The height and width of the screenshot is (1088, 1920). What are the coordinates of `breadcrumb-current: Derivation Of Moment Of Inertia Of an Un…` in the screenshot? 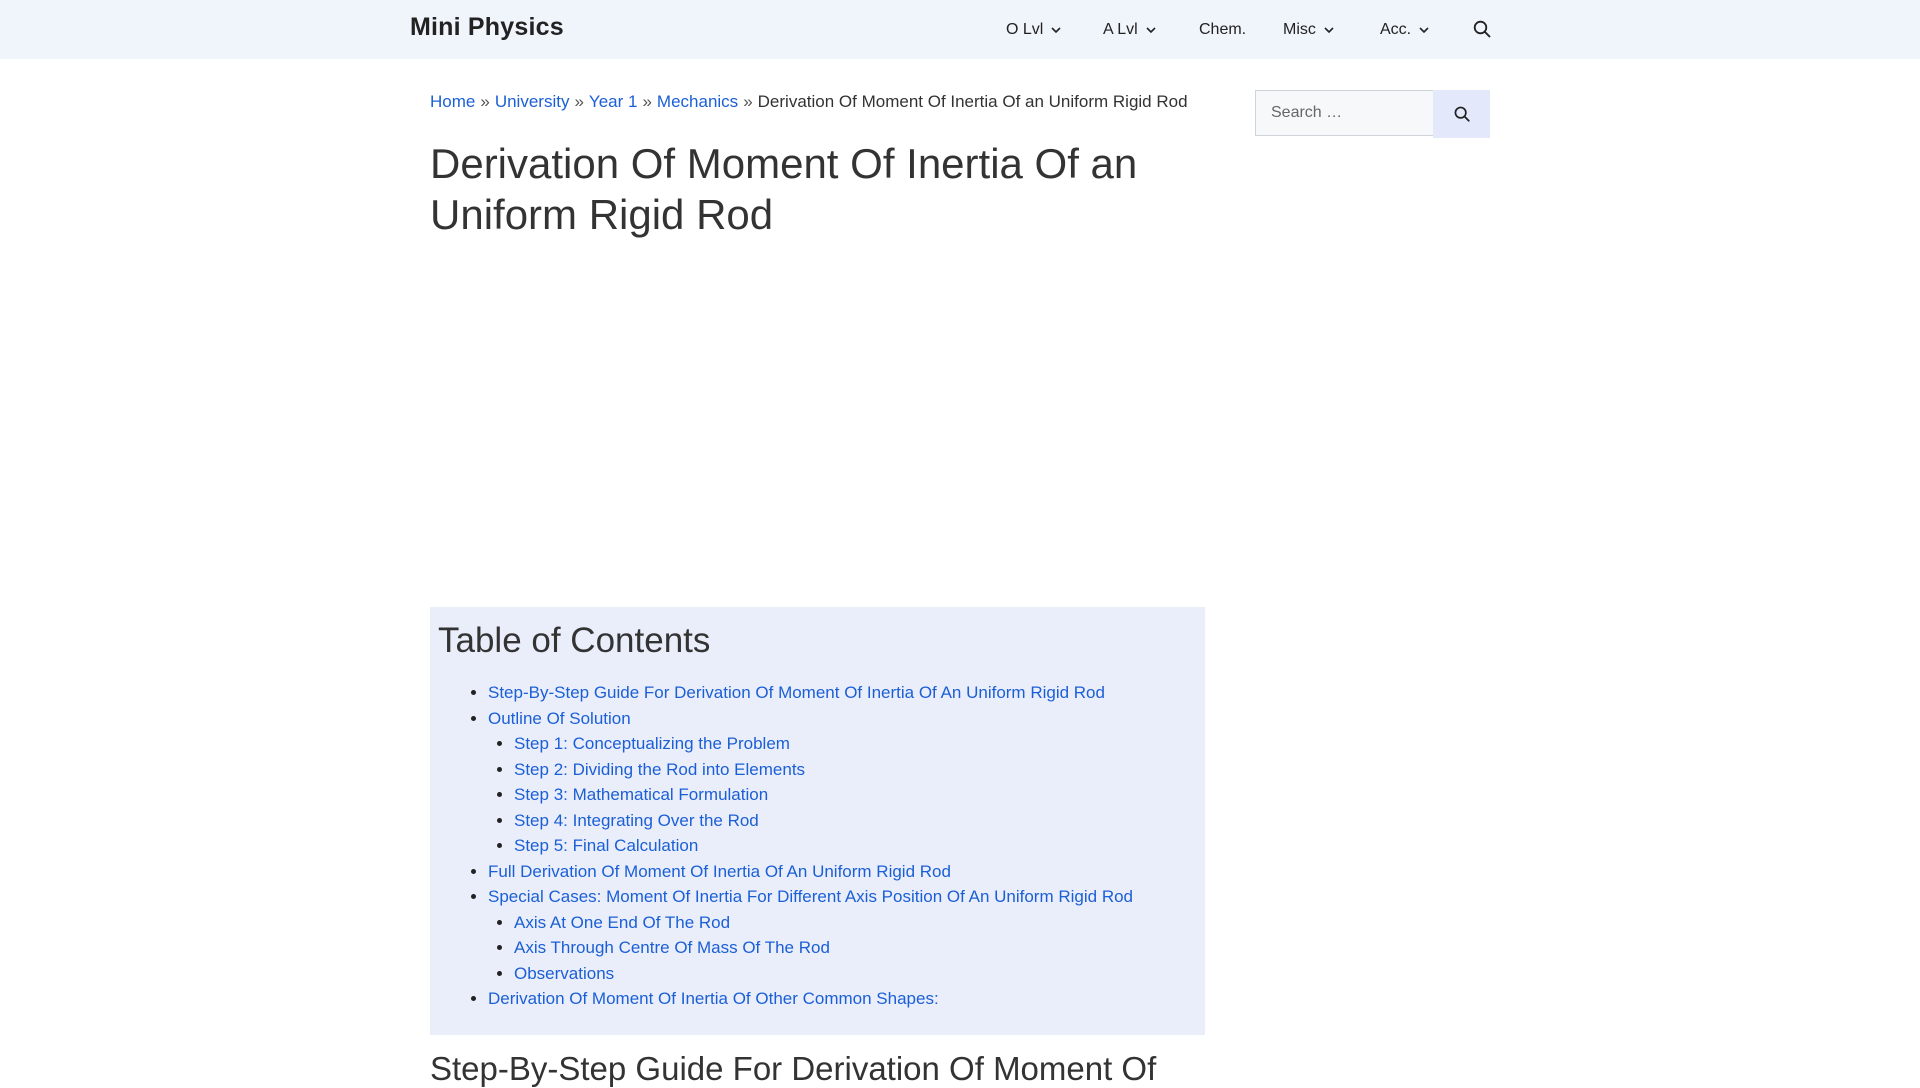 It's located at (972, 101).